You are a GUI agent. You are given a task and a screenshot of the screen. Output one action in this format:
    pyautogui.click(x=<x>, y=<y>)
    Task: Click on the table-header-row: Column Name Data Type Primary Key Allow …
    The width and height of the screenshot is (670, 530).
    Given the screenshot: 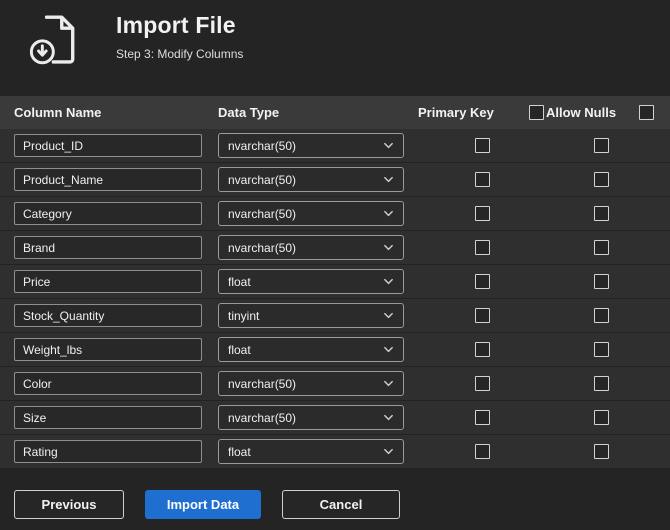 What is the action you would take?
    pyautogui.click(x=335, y=112)
    